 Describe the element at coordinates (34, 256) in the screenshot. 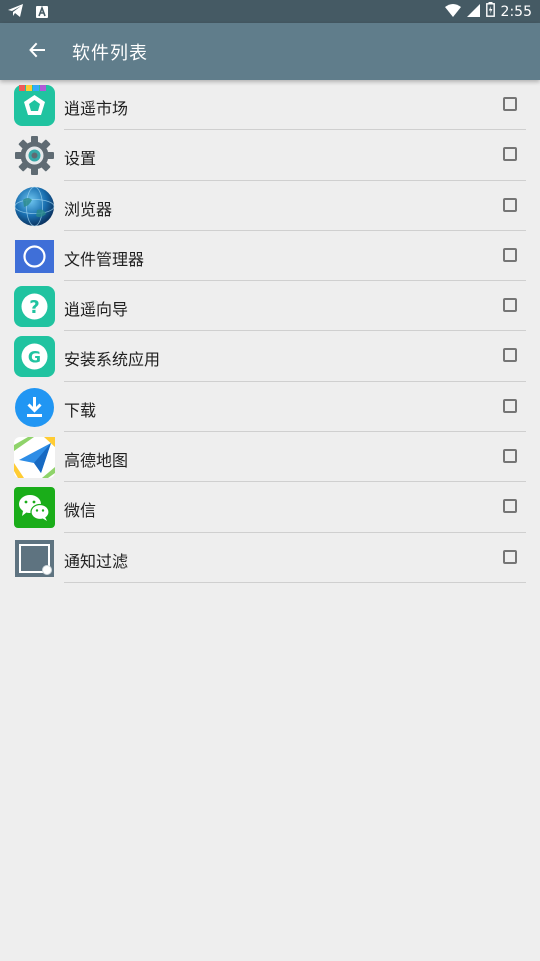

I see `file-manager-icon` at that location.